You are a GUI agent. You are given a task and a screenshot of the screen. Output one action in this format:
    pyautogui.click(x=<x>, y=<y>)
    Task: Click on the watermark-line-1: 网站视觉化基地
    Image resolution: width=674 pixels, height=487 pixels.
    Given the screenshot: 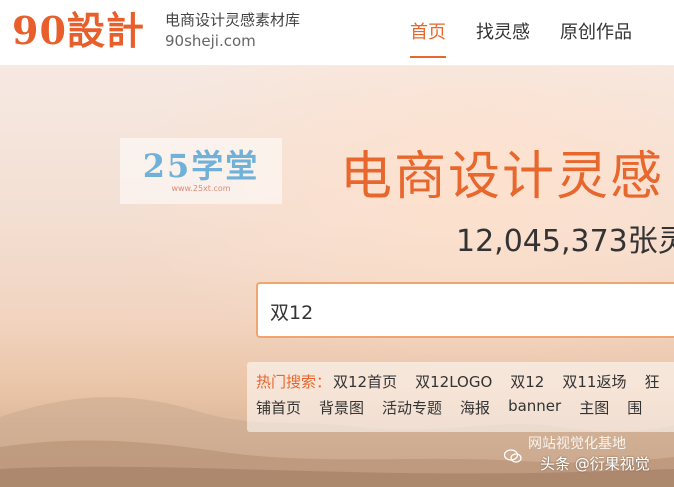 What is the action you would take?
    pyautogui.click(x=565, y=448)
    